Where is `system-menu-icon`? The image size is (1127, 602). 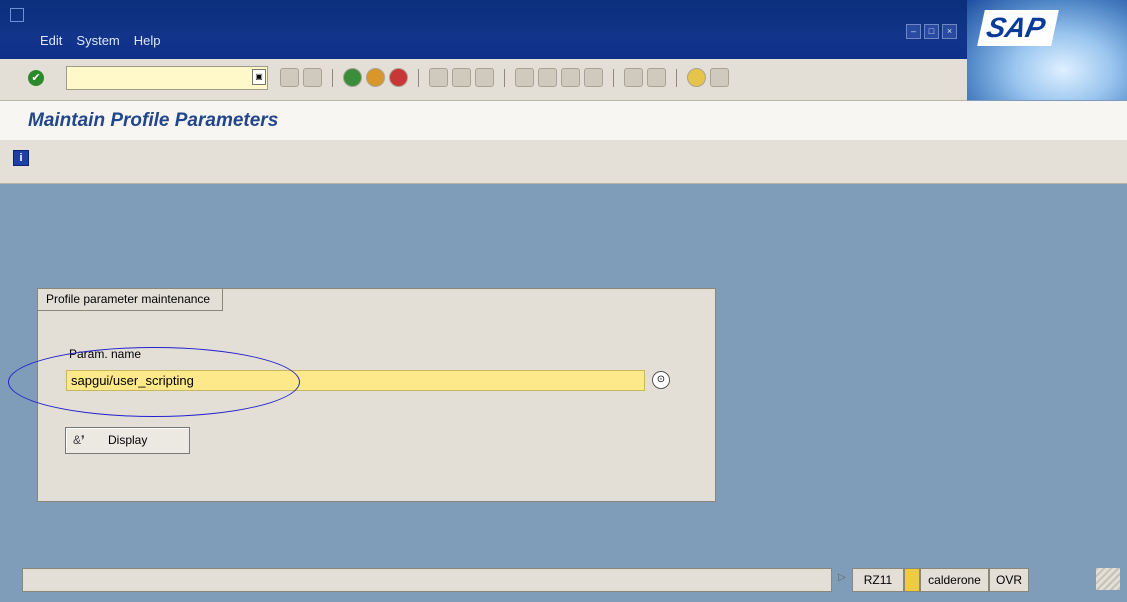 system-menu-icon is located at coordinates (17, 15).